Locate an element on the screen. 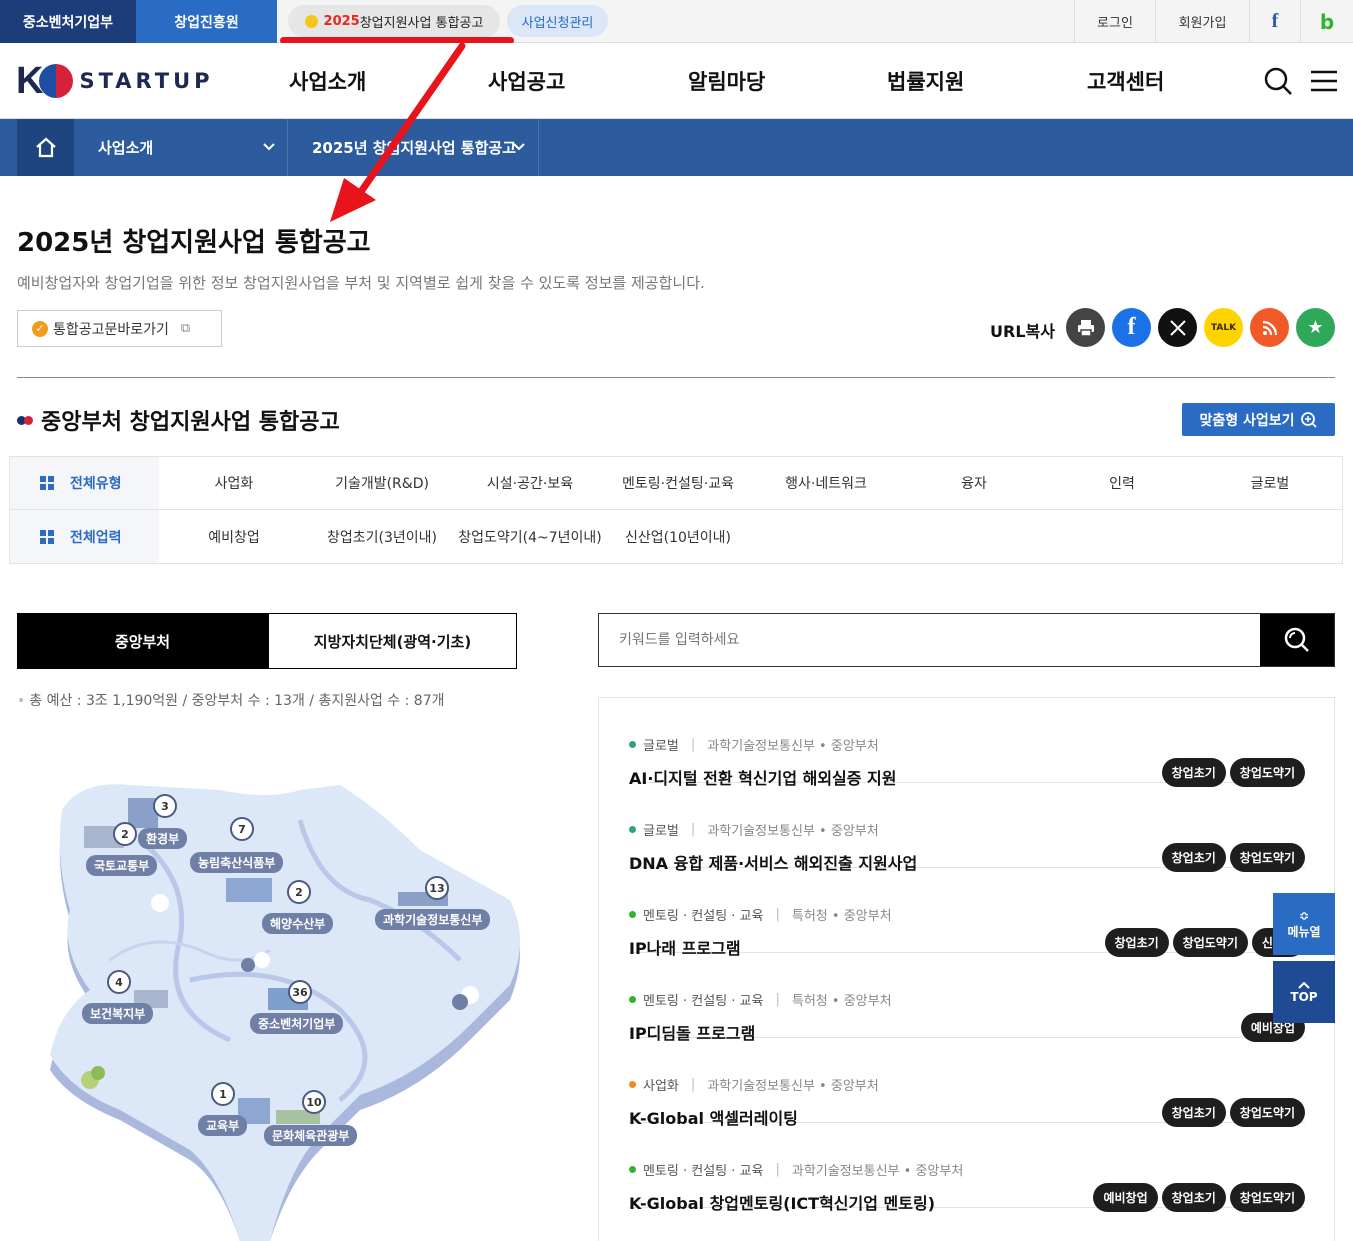 The width and height of the screenshot is (1353, 1241). keyword-search-input is located at coordinates (930, 640).